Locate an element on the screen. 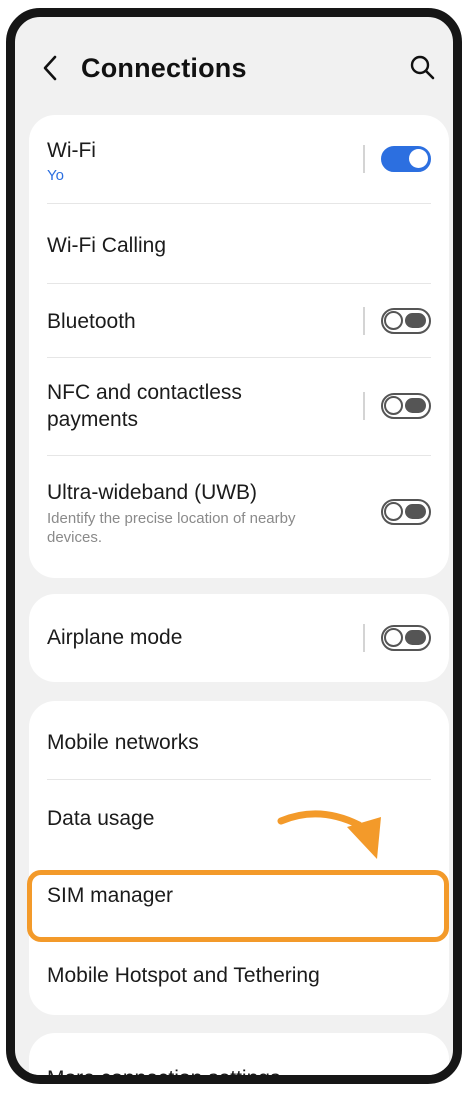 This screenshot has width=471, height=1093. airplane-mode-label: Airplane mode is located at coordinates (115, 637).